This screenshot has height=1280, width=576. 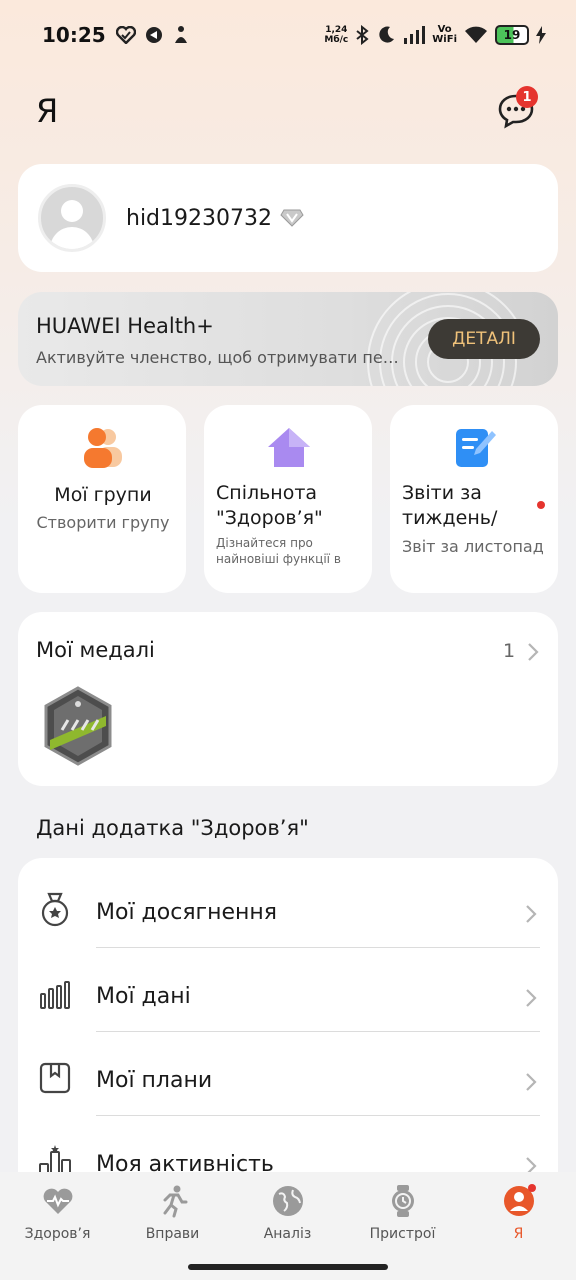 What do you see at coordinates (476, 448) in the screenshot?
I see `report-edit-icon` at bounding box center [476, 448].